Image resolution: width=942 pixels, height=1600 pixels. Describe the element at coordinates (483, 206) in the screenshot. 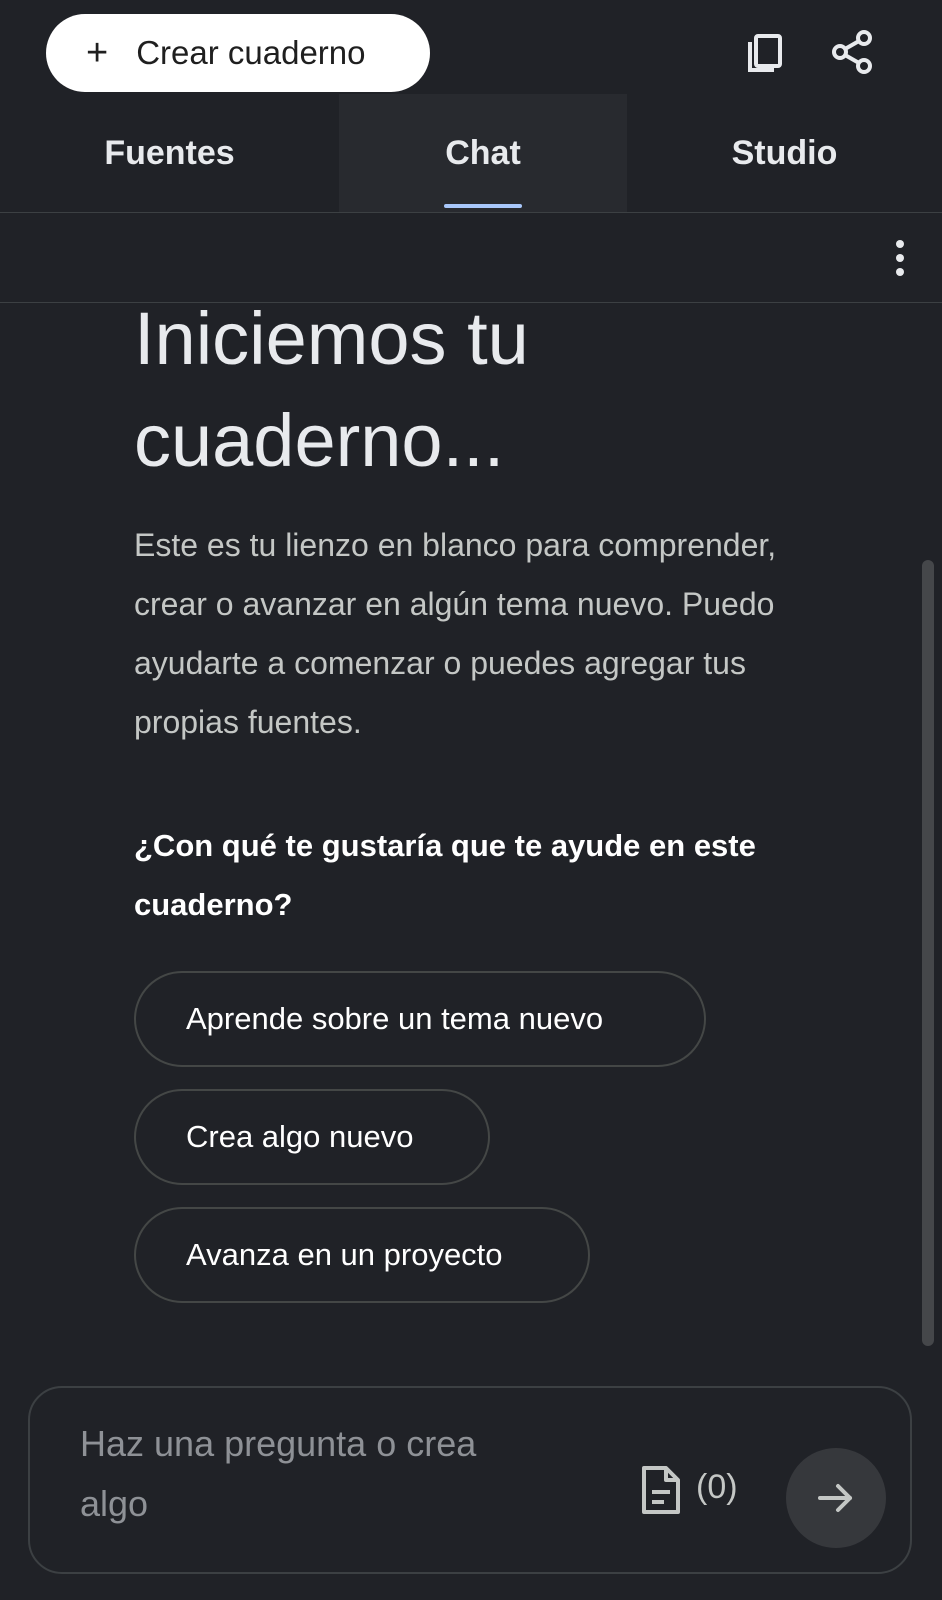

I see `active-tab-indicator` at that location.